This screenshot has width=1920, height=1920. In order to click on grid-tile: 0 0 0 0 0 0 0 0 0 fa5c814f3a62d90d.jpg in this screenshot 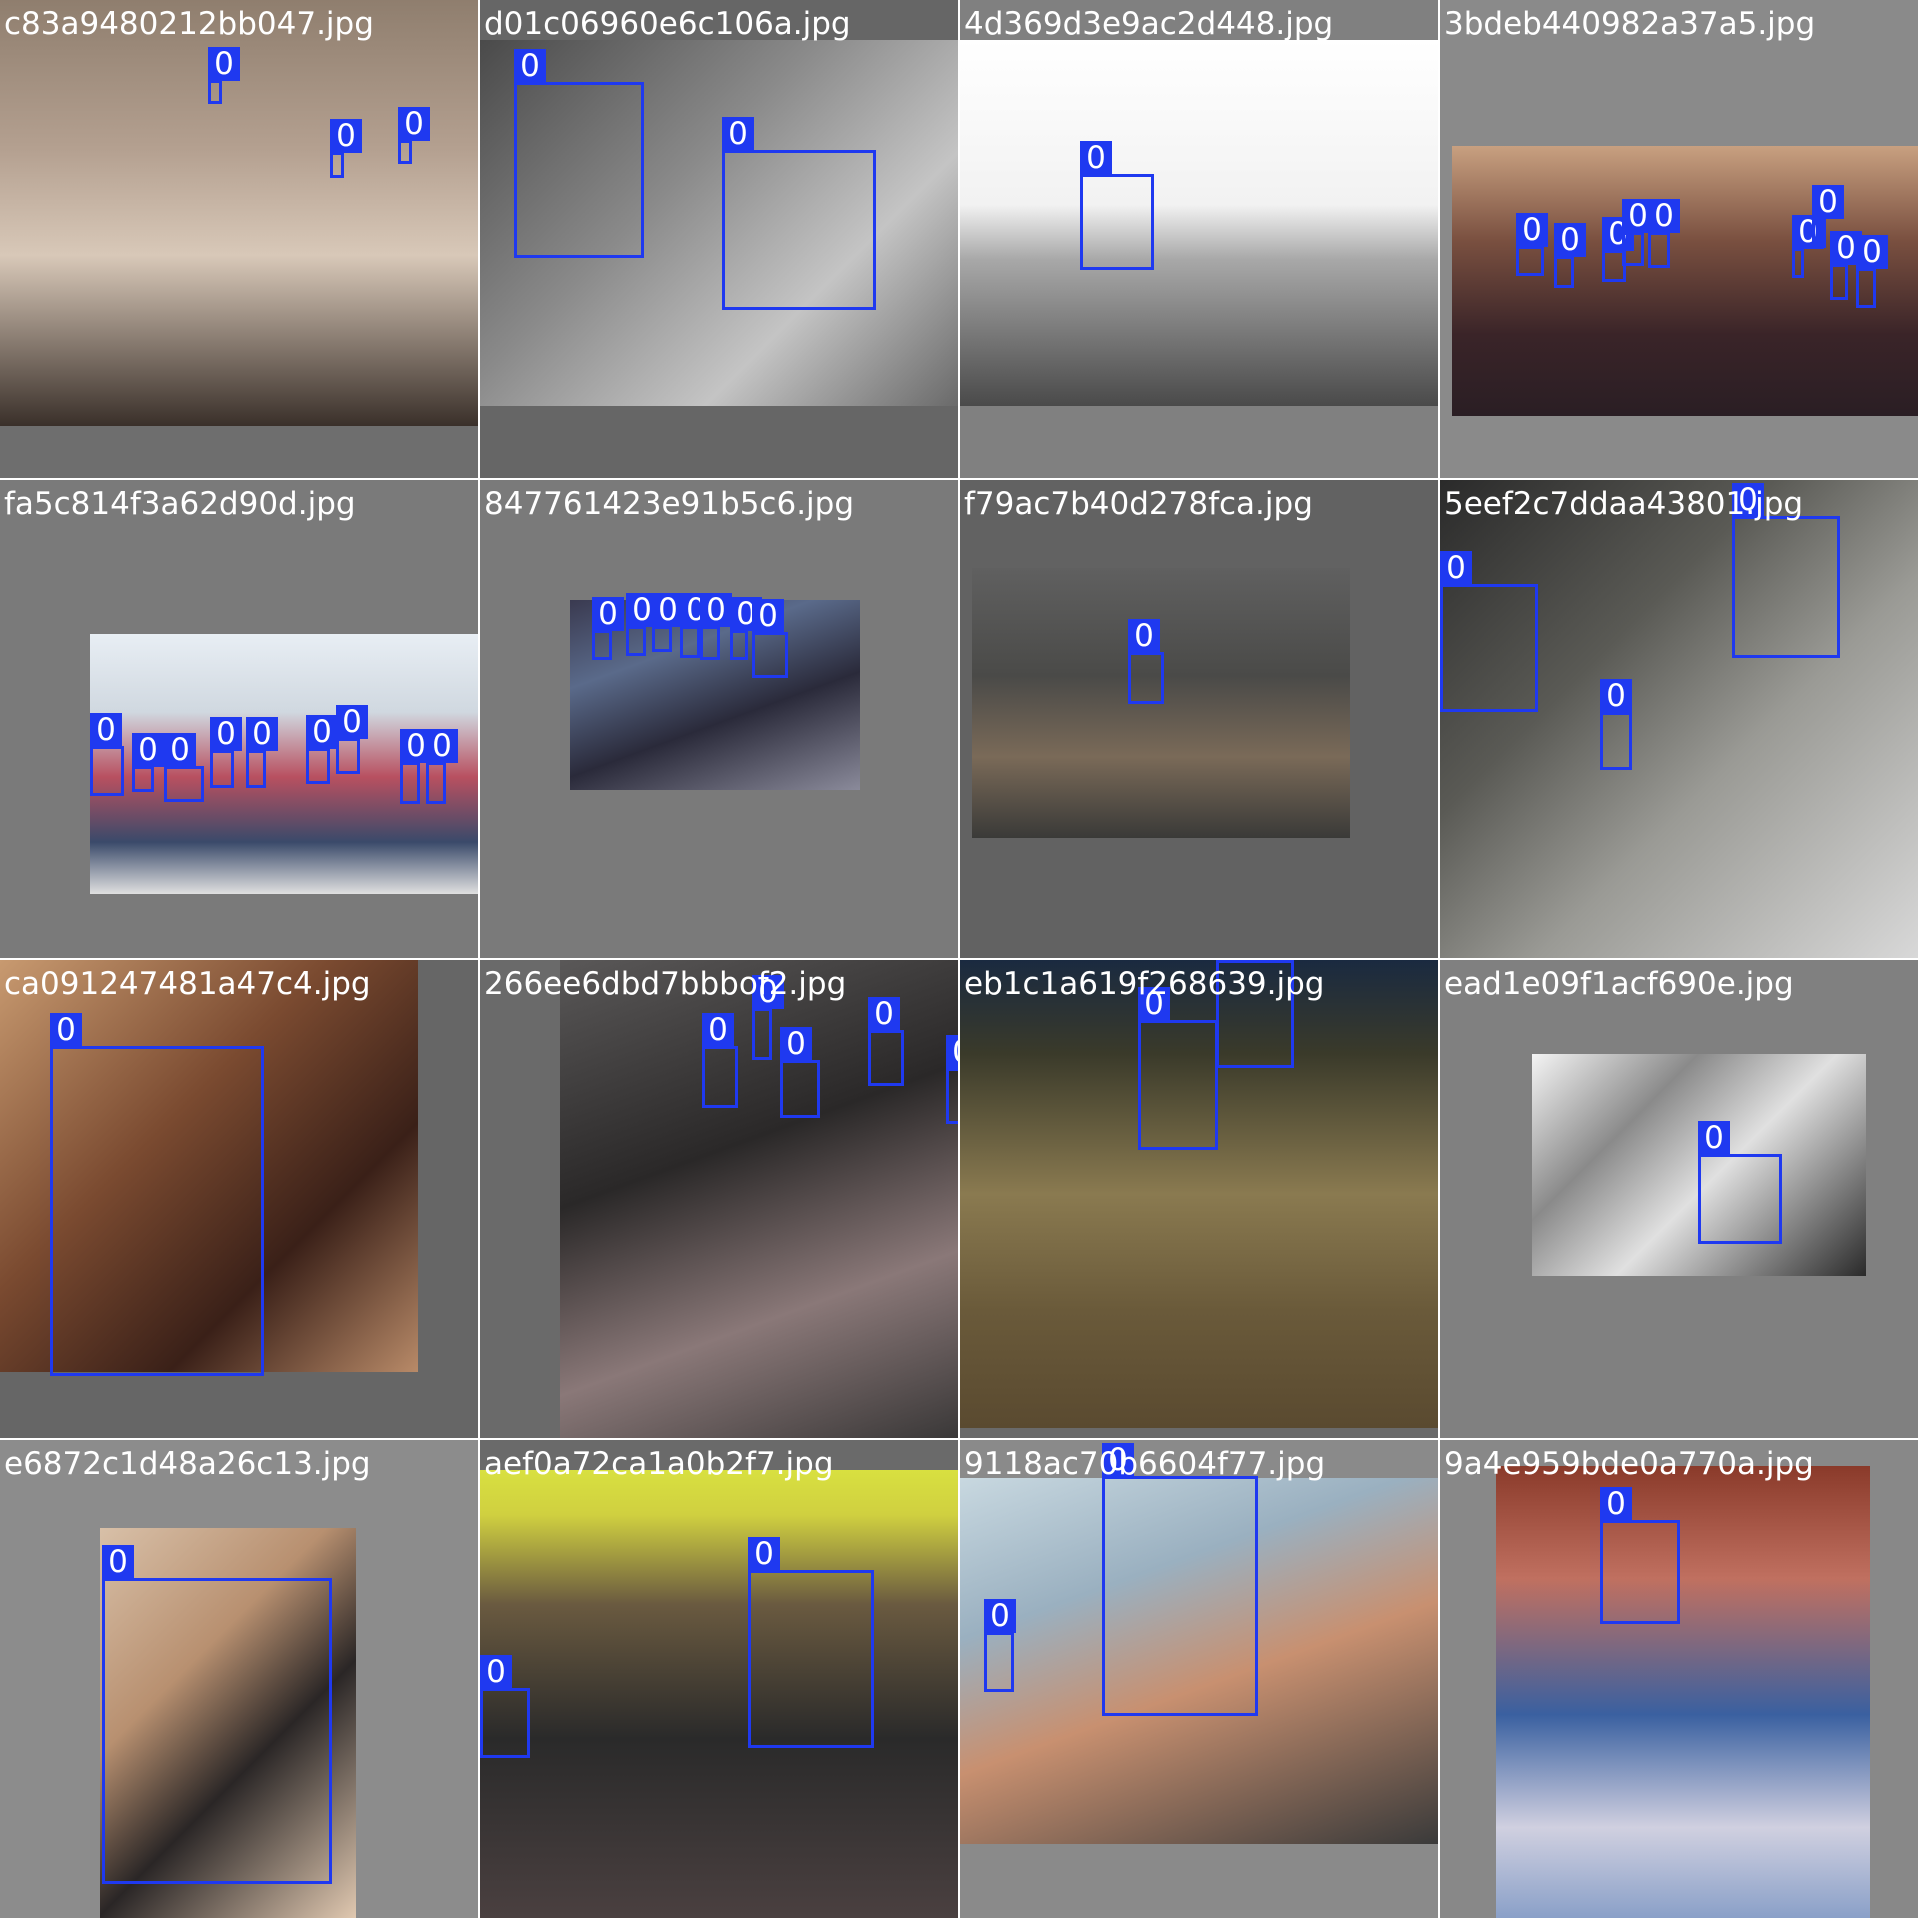, I will do `click(239, 719)`.